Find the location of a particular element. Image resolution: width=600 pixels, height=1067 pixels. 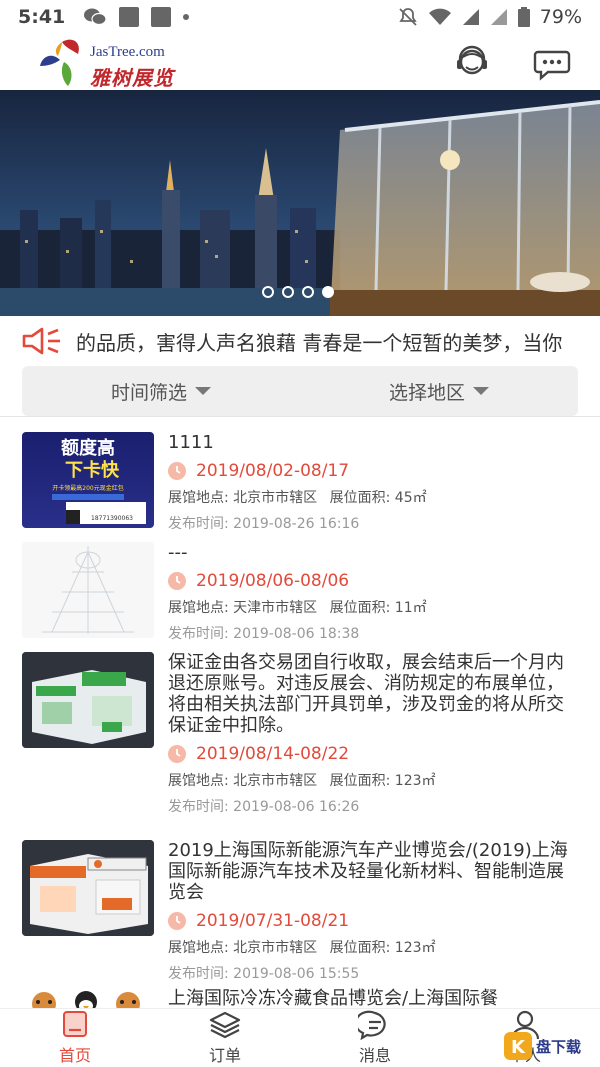

item-date: 2019/07/31-08/21 is located at coordinates (374, 921).